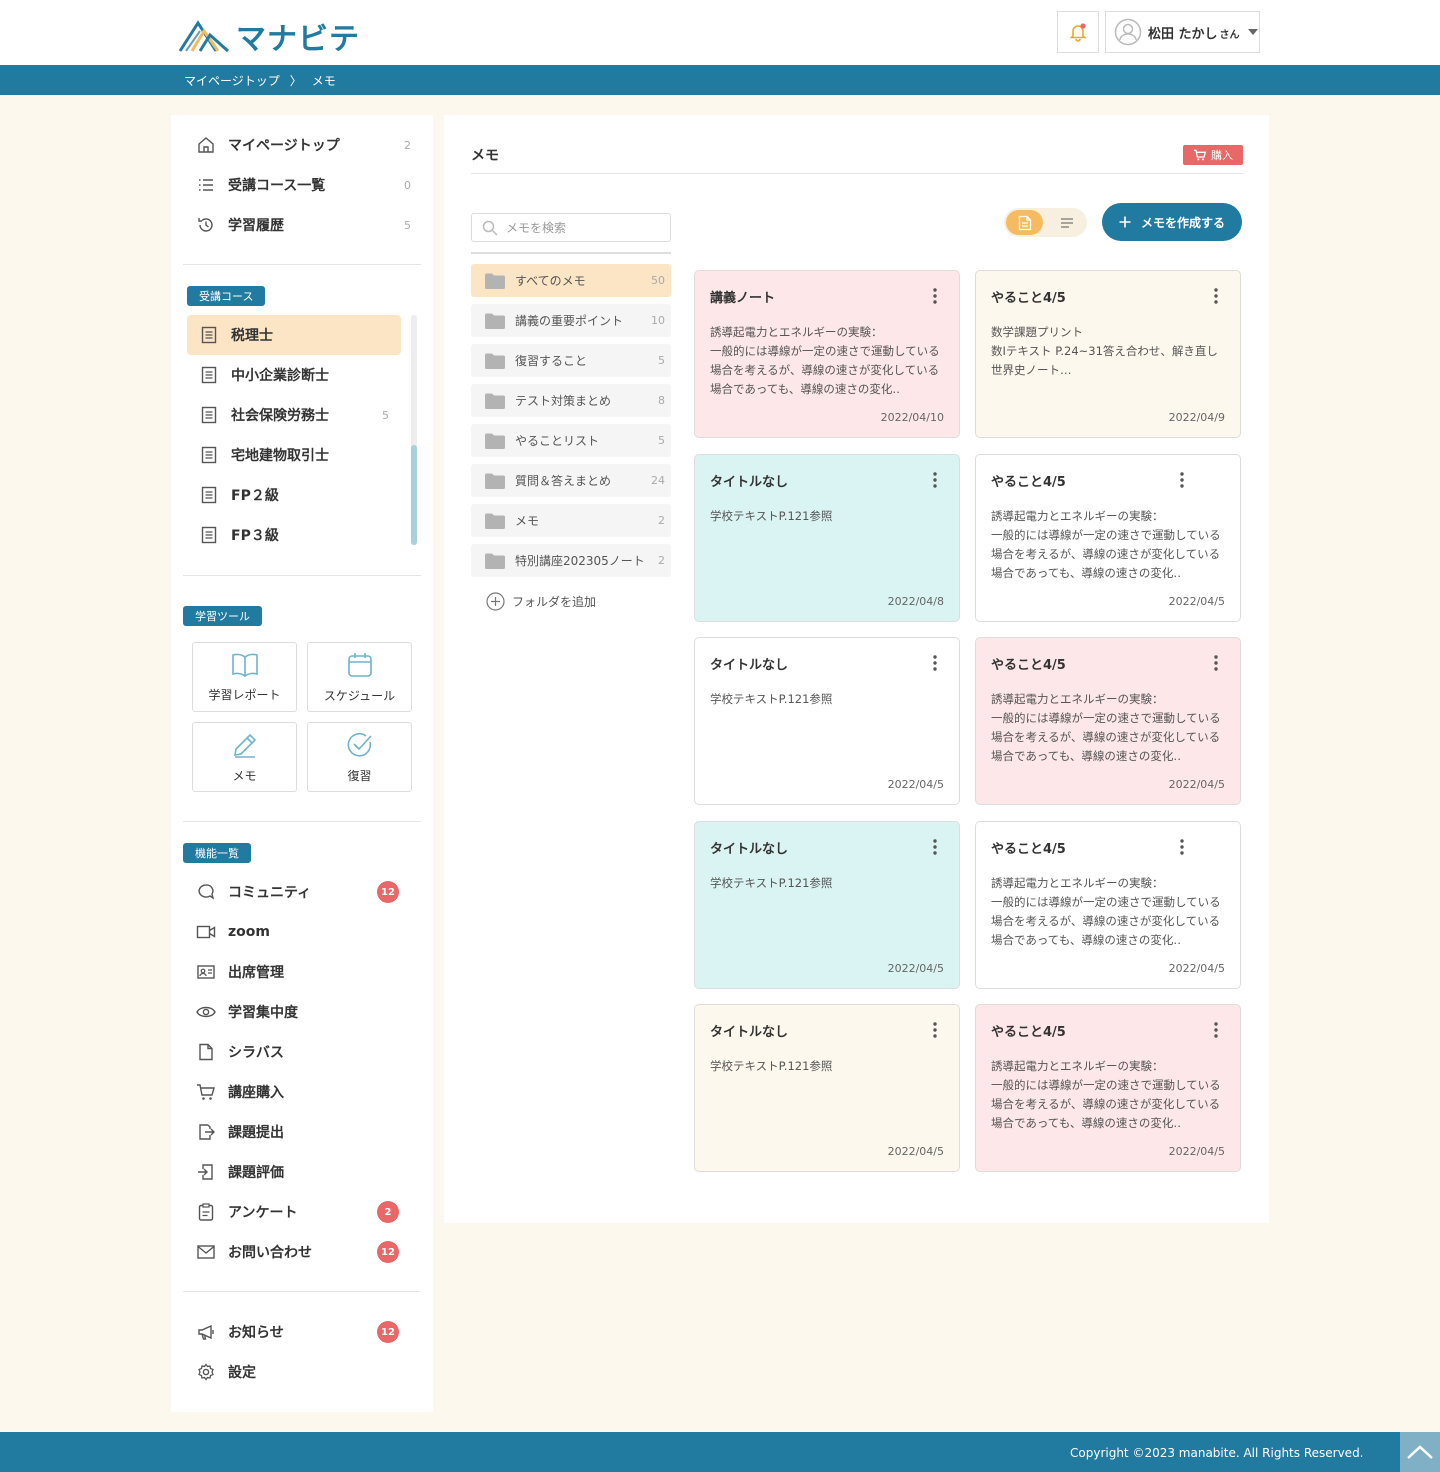 Image resolution: width=1440 pixels, height=1472 pixels. What do you see at coordinates (244, 665) in the screenshot?
I see `book-icon` at bounding box center [244, 665].